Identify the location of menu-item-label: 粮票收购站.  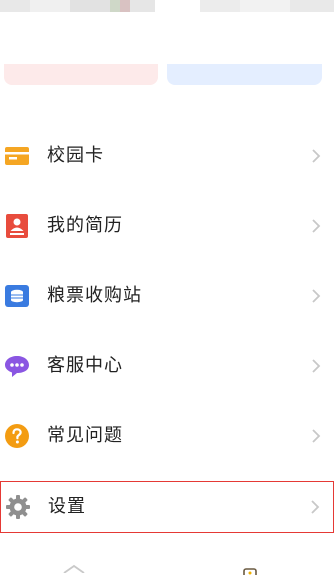
(94, 295).